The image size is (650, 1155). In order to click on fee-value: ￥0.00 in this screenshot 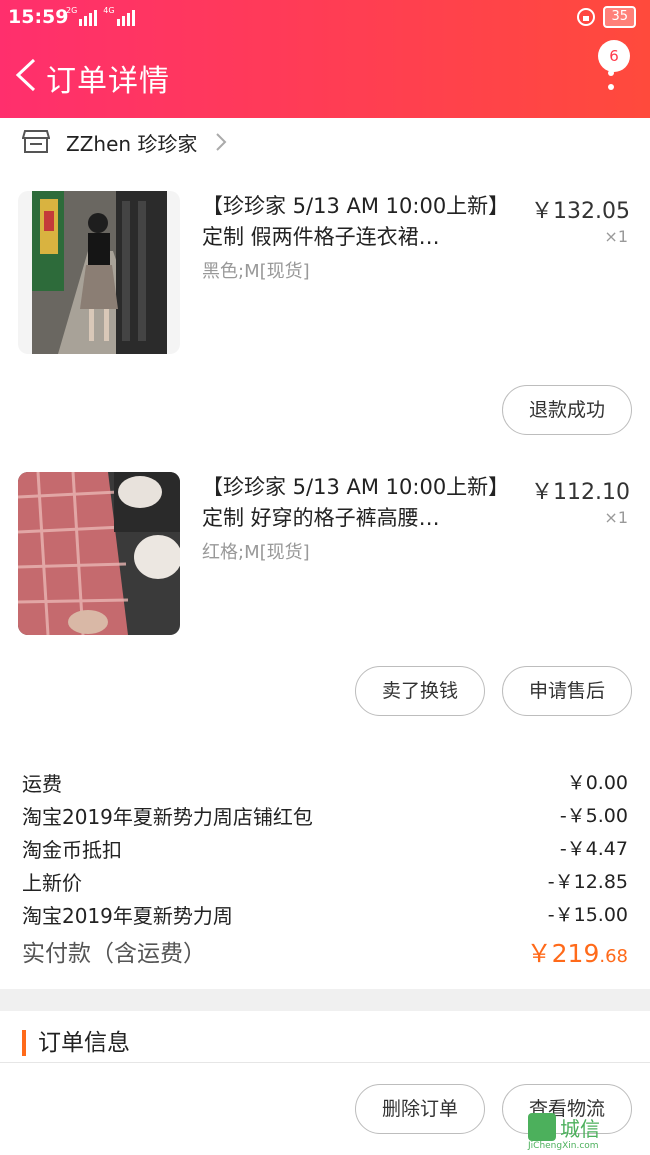, I will do `click(597, 783)`.